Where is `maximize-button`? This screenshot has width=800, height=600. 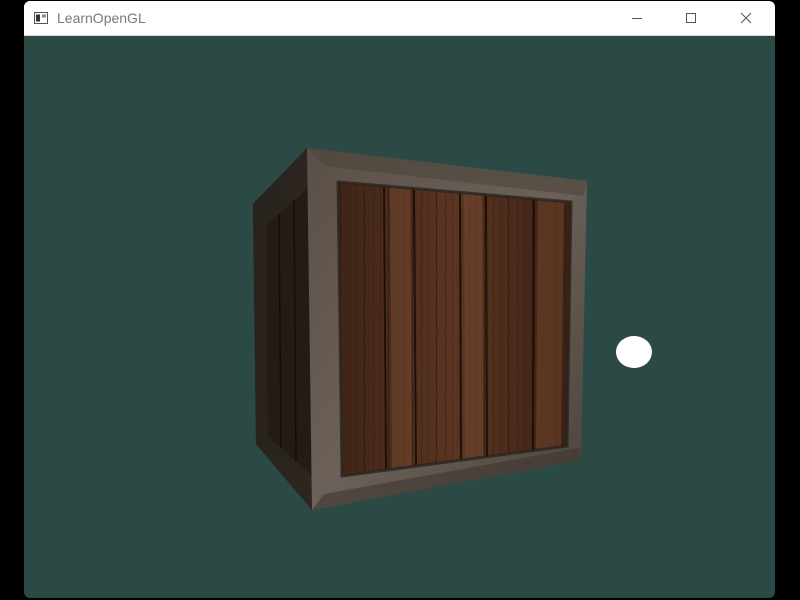
maximize-button is located at coordinates (691, 18).